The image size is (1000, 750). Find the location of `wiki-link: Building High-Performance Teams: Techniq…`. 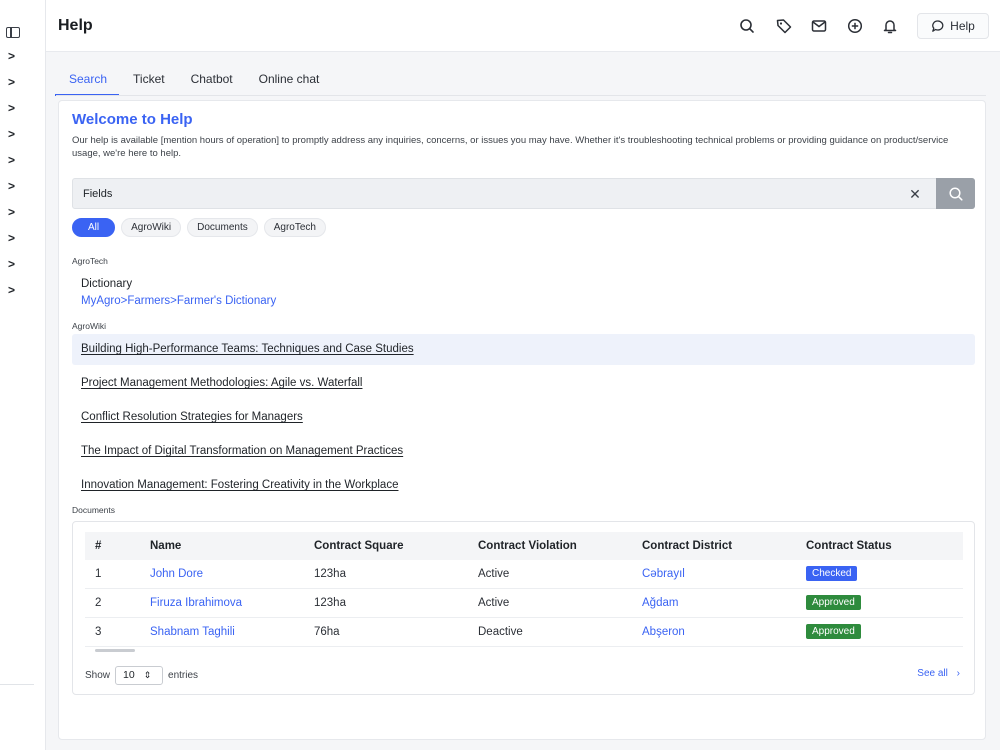

wiki-link: Building High-Performance Teams: Techniq… is located at coordinates (247, 349).